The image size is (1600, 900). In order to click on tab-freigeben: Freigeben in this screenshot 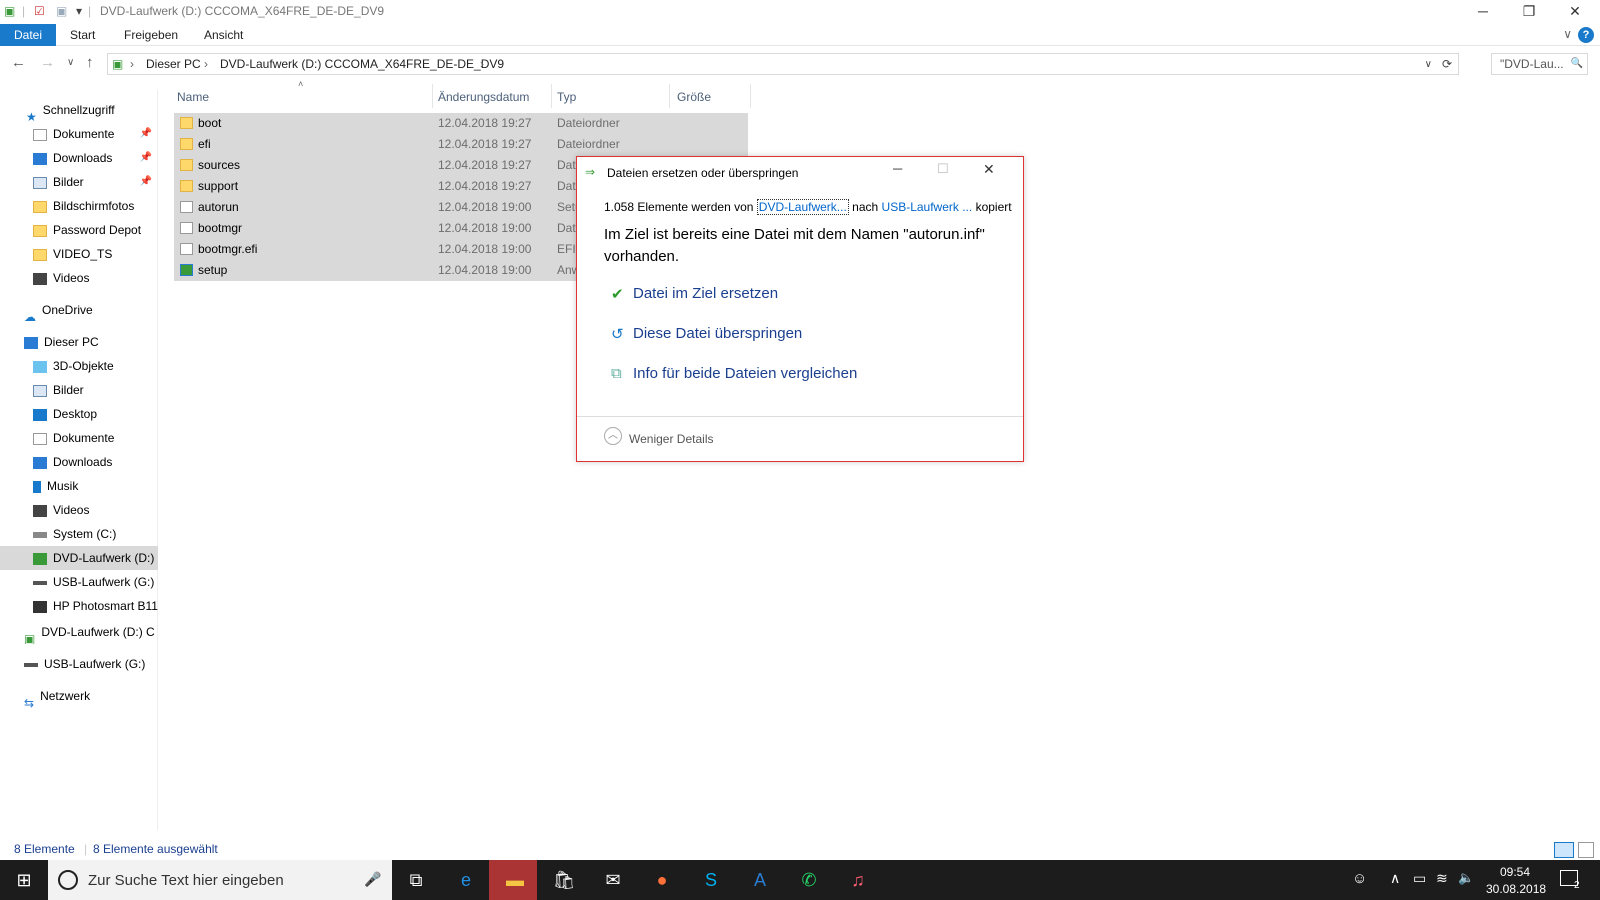, I will do `click(151, 35)`.